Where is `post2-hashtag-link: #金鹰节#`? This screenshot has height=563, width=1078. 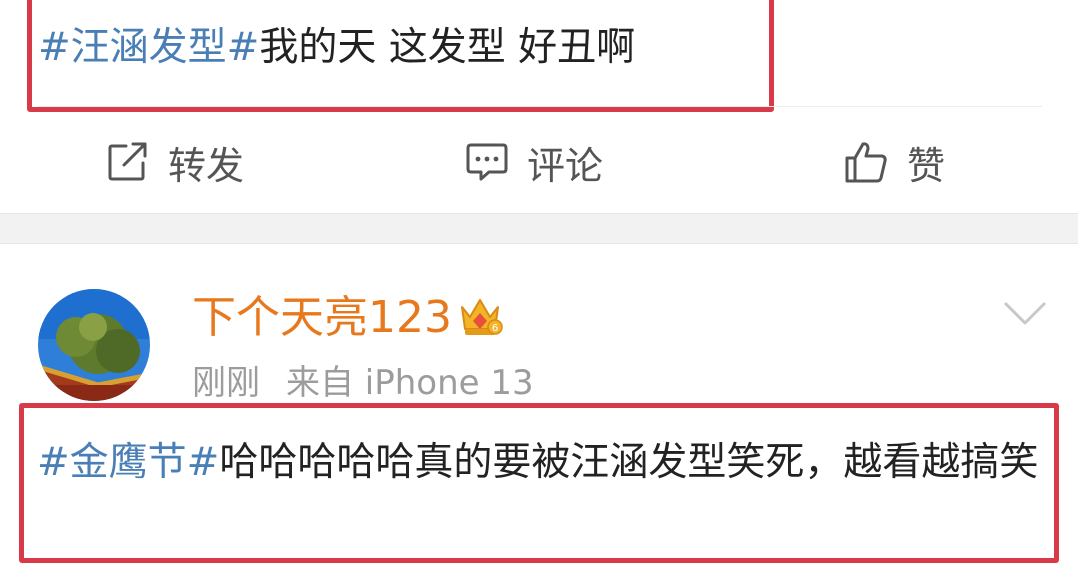 post2-hashtag-link: #金鹰节# is located at coordinates (128, 462).